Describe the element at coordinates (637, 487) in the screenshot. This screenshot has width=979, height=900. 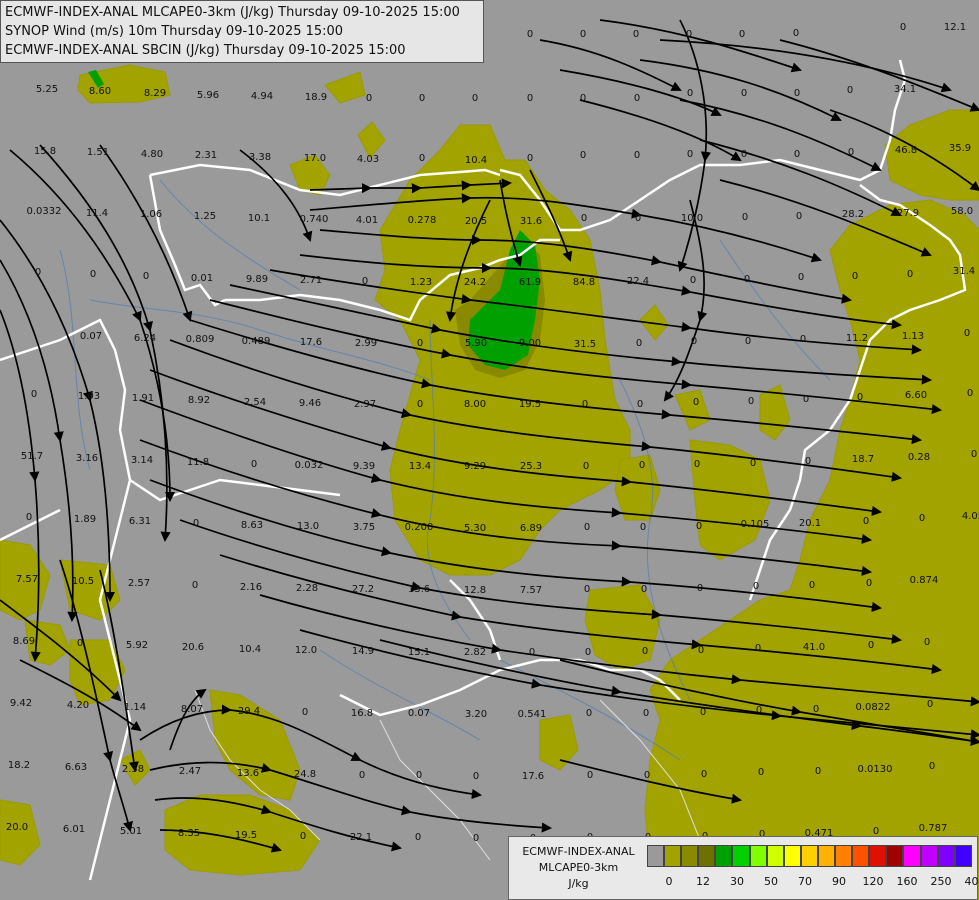
I see `cape-area-mid-e2` at that location.